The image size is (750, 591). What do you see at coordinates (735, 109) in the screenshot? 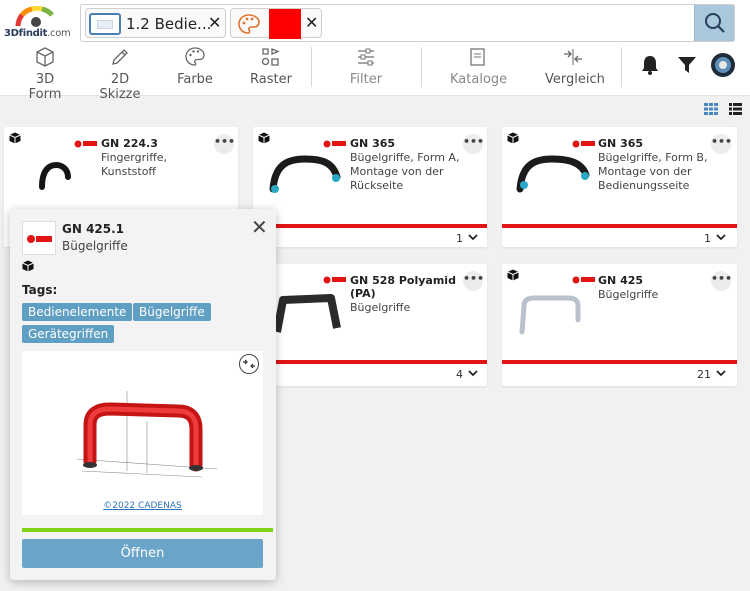
I see `list-view-icon` at bounding box center [735, 109].